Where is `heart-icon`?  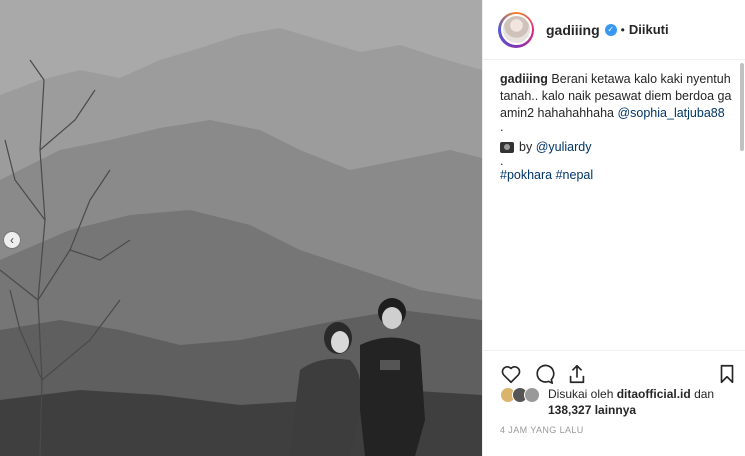
heart-icon is located at coordinates (511, 374).